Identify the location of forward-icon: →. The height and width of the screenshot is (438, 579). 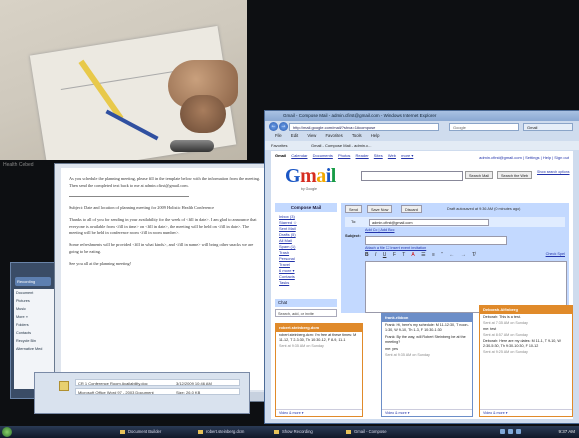
(283, 126).